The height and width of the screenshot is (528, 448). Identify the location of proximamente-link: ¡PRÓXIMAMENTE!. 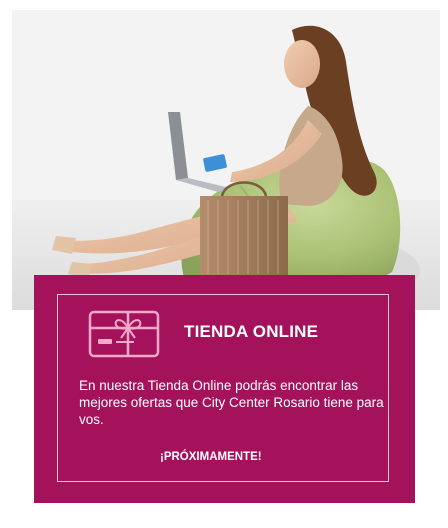
(211, 457).